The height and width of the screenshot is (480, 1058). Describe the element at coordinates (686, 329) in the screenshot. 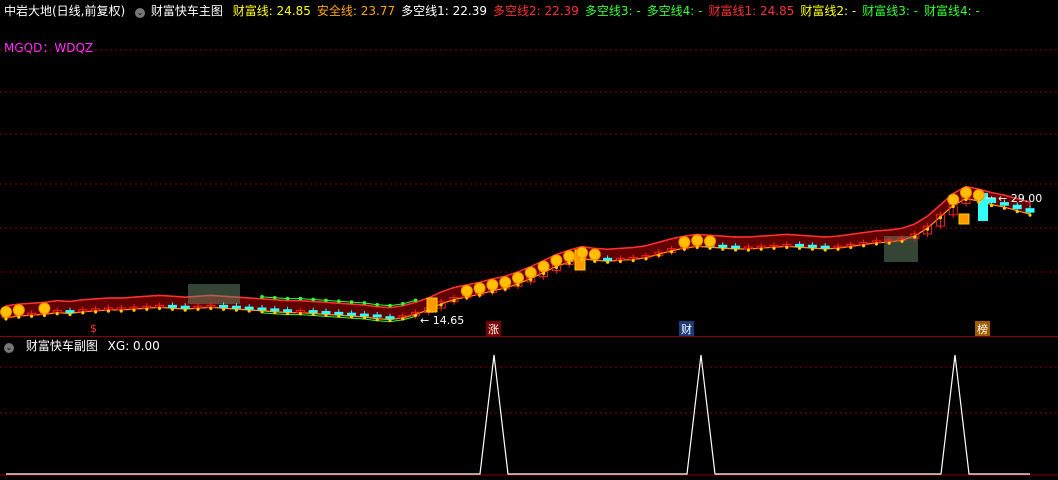

I see `signal-label-3: 财` at that location.